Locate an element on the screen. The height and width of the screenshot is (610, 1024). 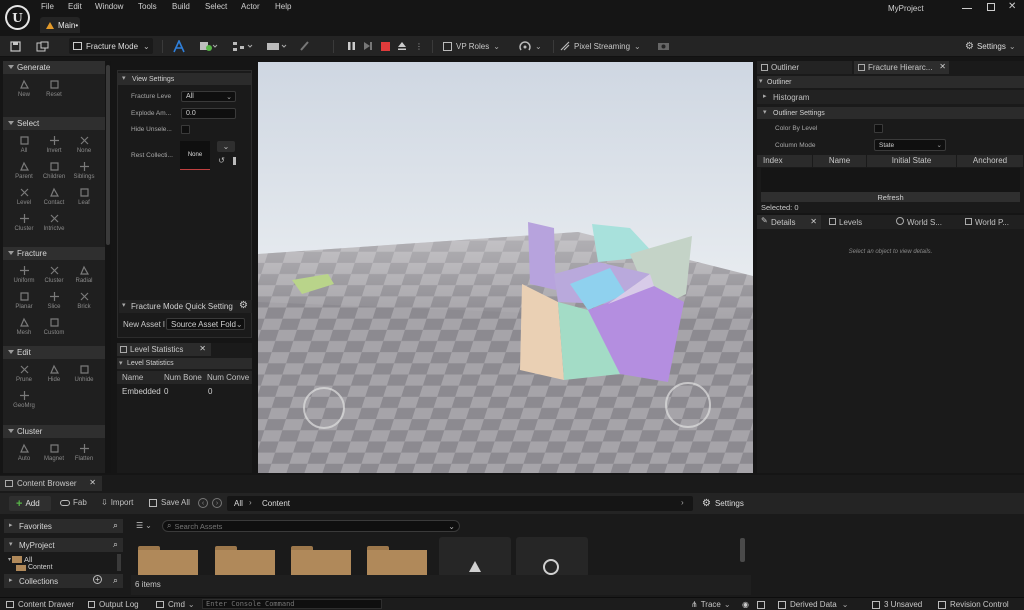
mode-select-dropdown: Fracture Mode ⌄ is located at coordinates (111, 46).